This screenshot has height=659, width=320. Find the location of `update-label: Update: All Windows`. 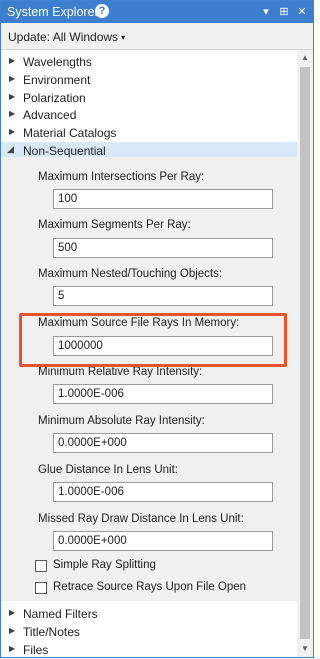

update-label: Update: All Windows is located at coordinates (63, 37).